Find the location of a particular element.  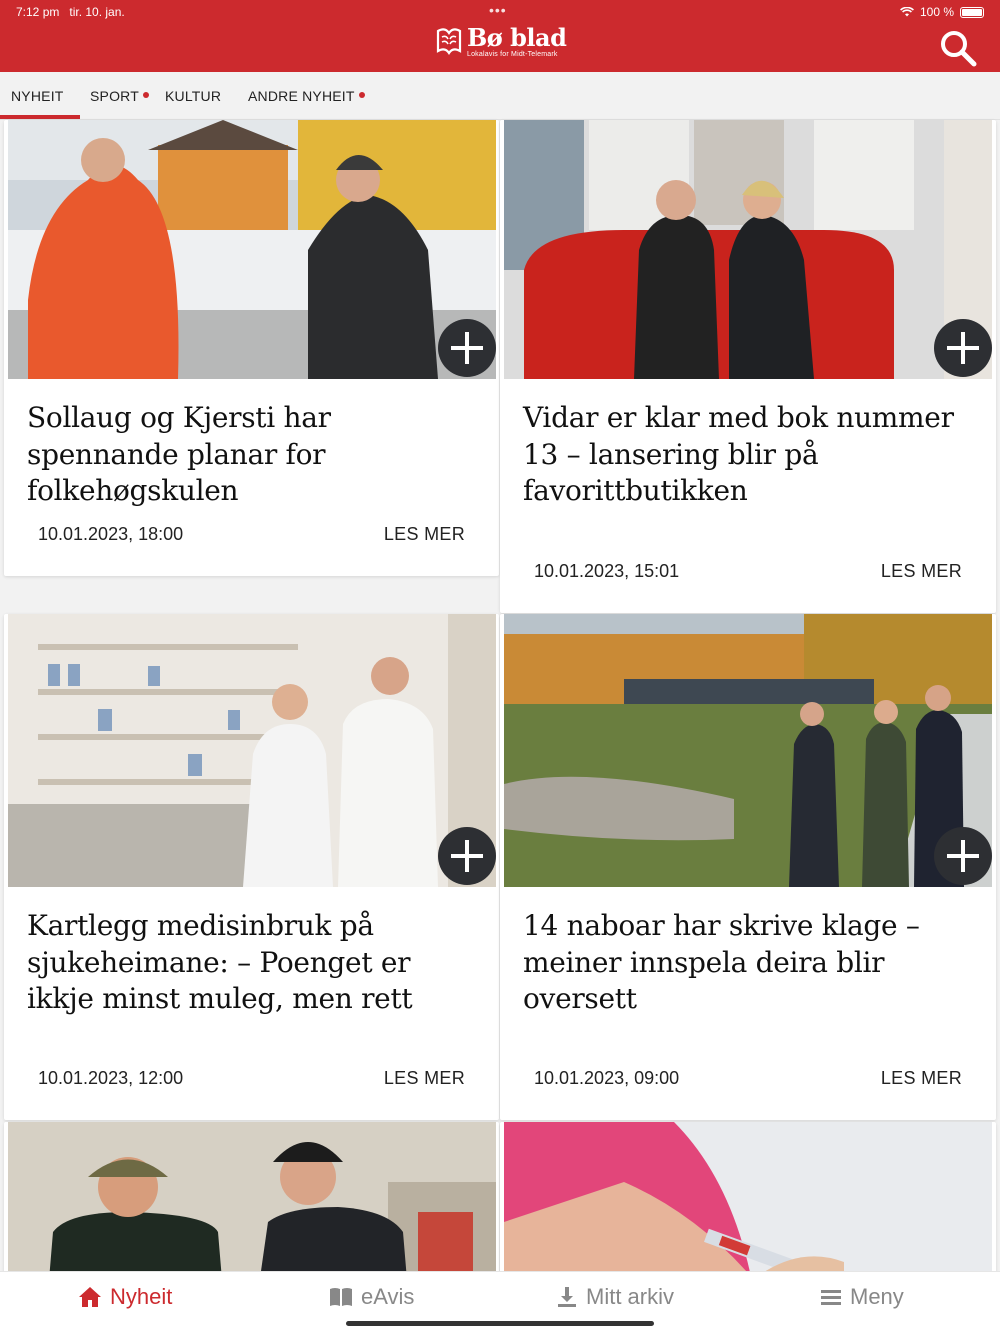

multitasking-dots-icon: ••• is located at coordinates (498, 10).